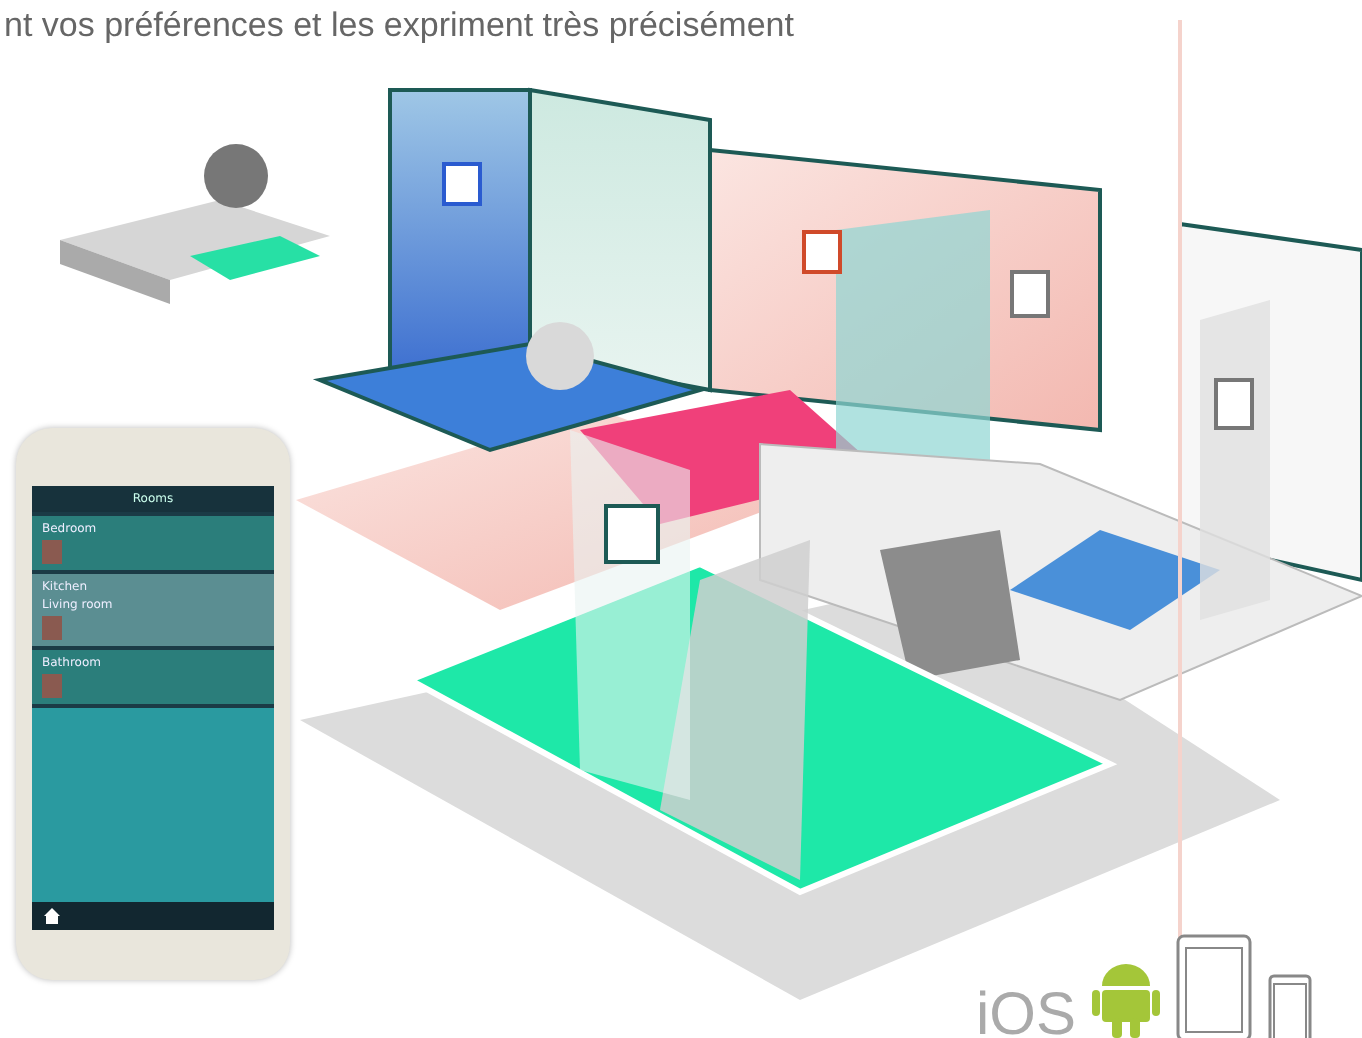 Image resolution: width=1362 pixels, height=1038 pixels. Describe the element at coordinates (1126, 998) in the screenshot. I see `android-icon` at that location.